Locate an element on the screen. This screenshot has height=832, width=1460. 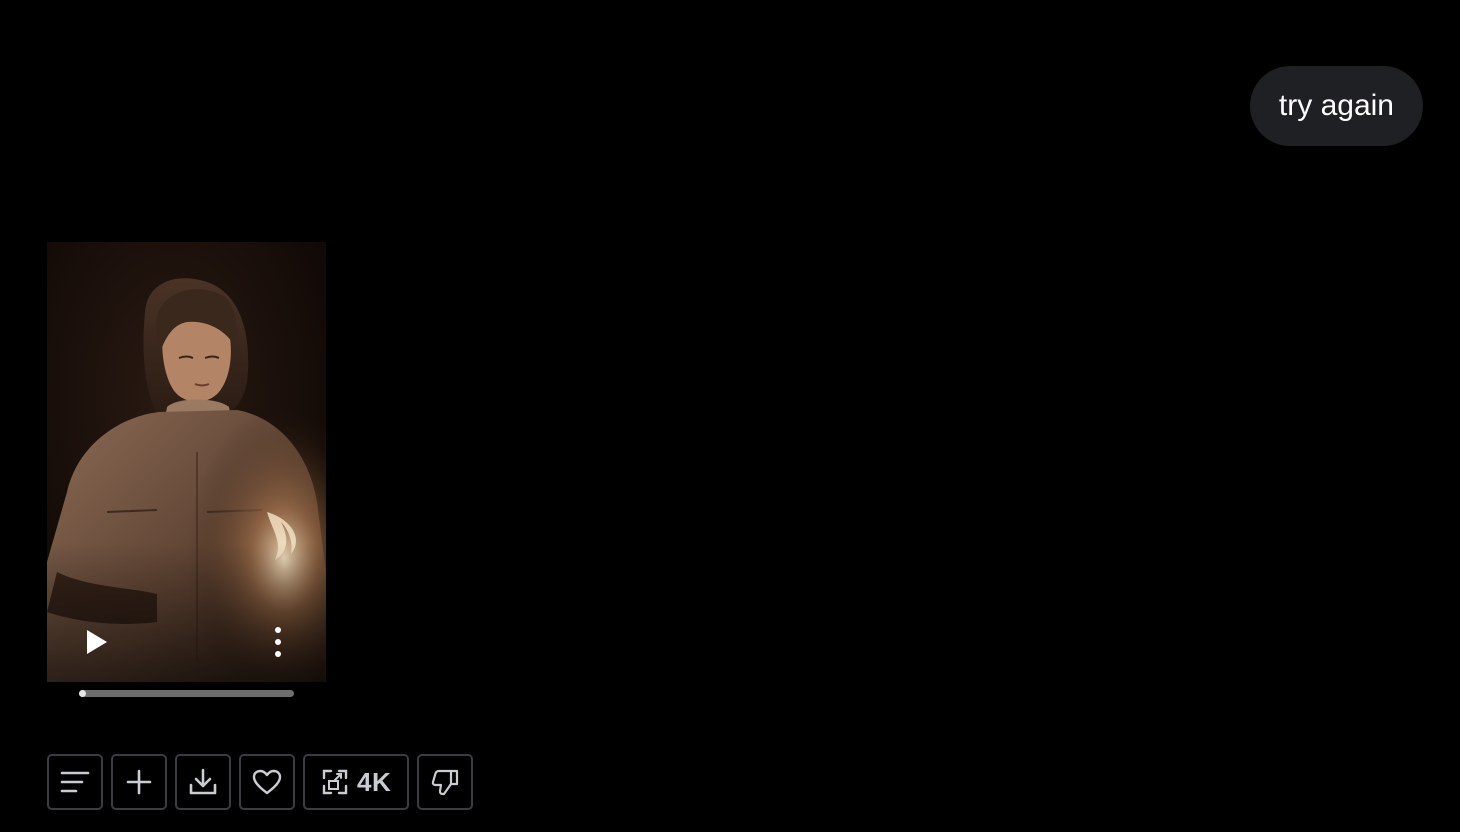
details-button is located at coordinates (75, 782).